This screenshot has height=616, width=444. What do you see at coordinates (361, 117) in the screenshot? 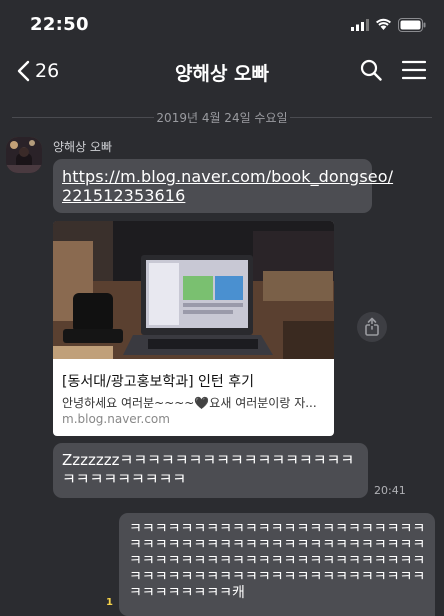
I see `divider-line` at bounding box center [361, 117].